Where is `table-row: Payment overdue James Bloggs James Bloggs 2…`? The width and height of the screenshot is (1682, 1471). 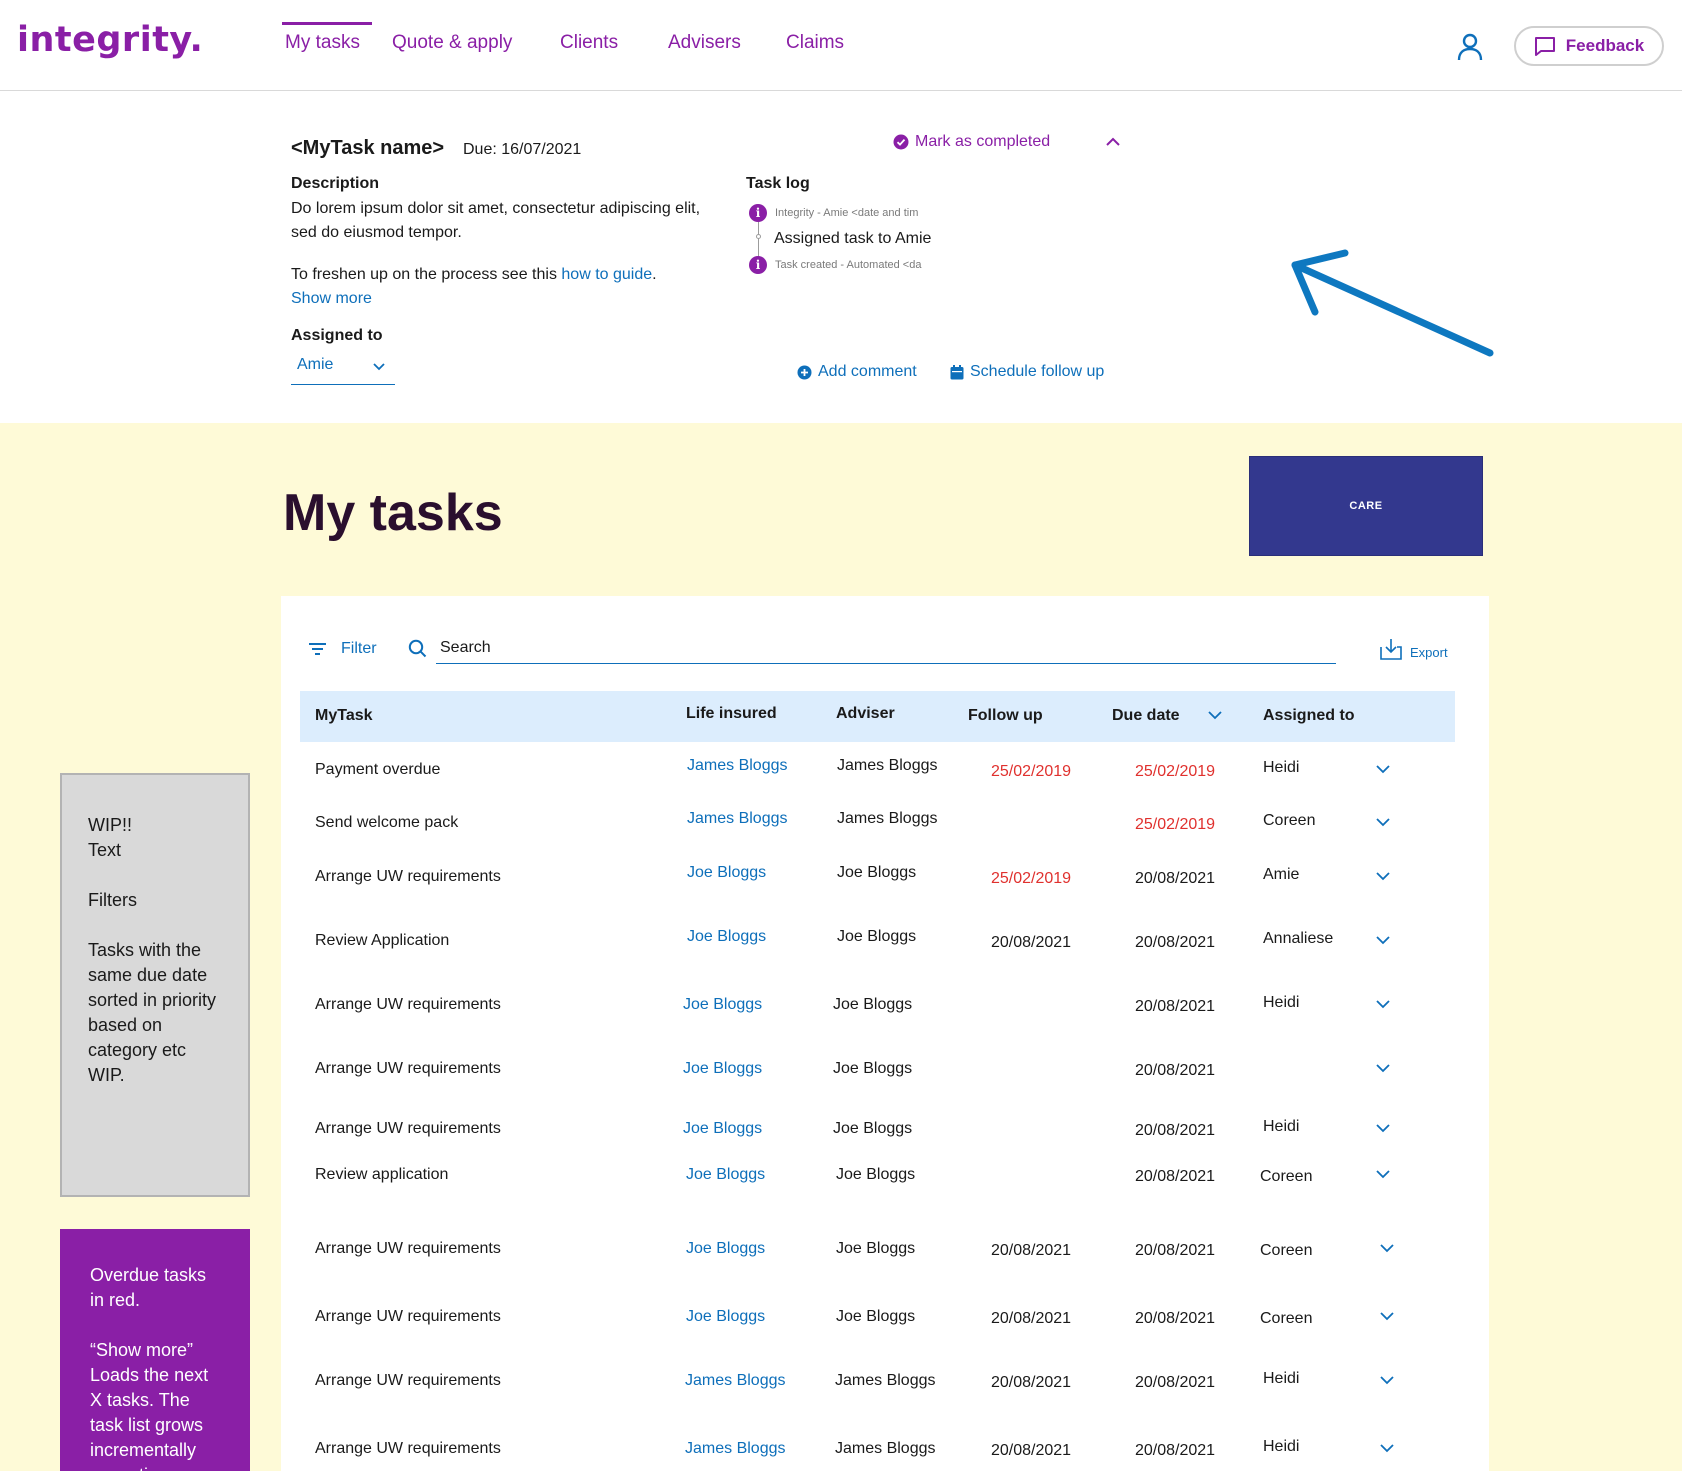
table-row: Payment overdue James Bloggs James Bloggs 2… is located at coordinates (877, 773).